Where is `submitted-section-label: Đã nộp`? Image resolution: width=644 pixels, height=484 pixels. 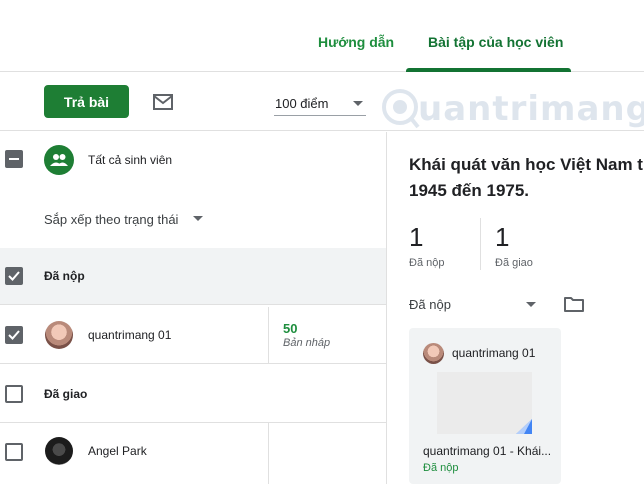 submitted-section-label: Đã nộp is located at coordinates (64, 276).